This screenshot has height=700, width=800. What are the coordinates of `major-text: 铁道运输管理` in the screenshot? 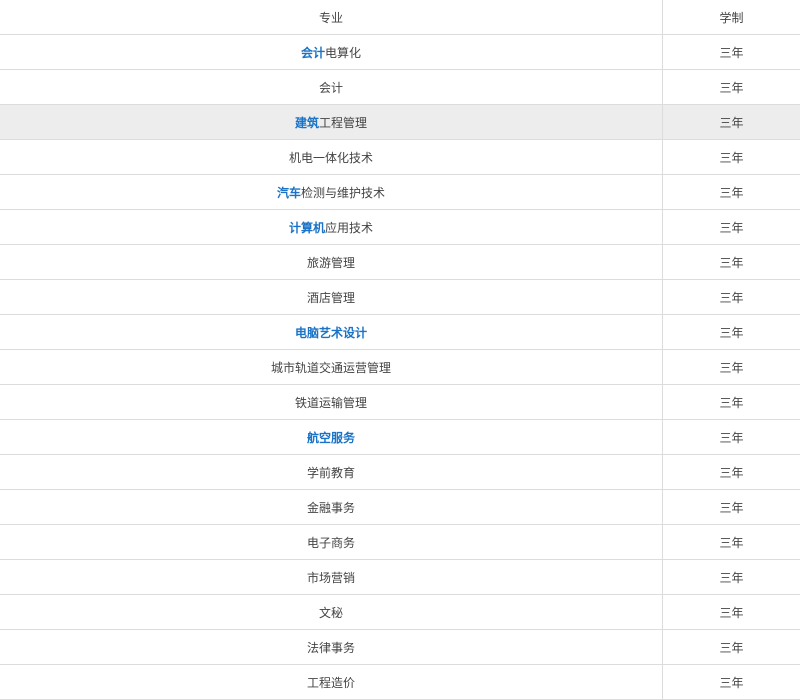 It's located at (331, 403).